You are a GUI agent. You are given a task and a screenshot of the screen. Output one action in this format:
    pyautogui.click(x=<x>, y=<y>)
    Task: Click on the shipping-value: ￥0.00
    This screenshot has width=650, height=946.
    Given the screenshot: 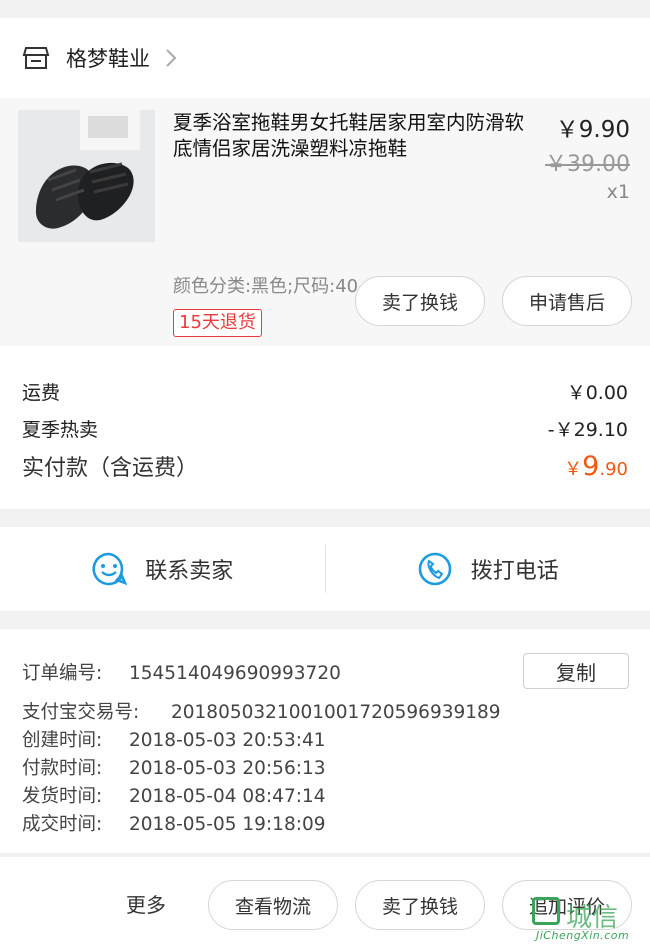 What is the action you would take?
    pyautogui.click(x=597, y=393)
    